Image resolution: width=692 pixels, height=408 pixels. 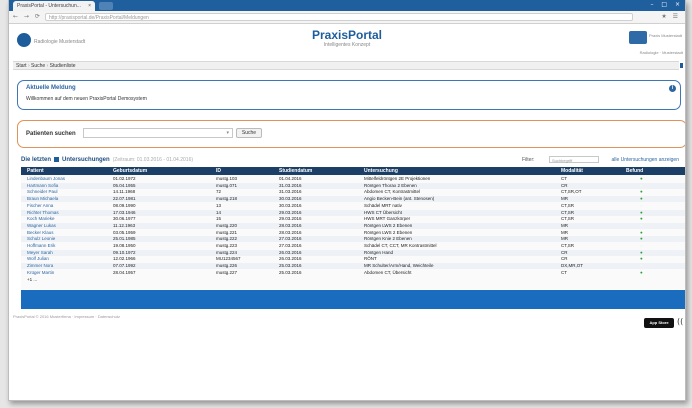 I want to click on cell-modality: CT,SR, so click(x=568, y=245).